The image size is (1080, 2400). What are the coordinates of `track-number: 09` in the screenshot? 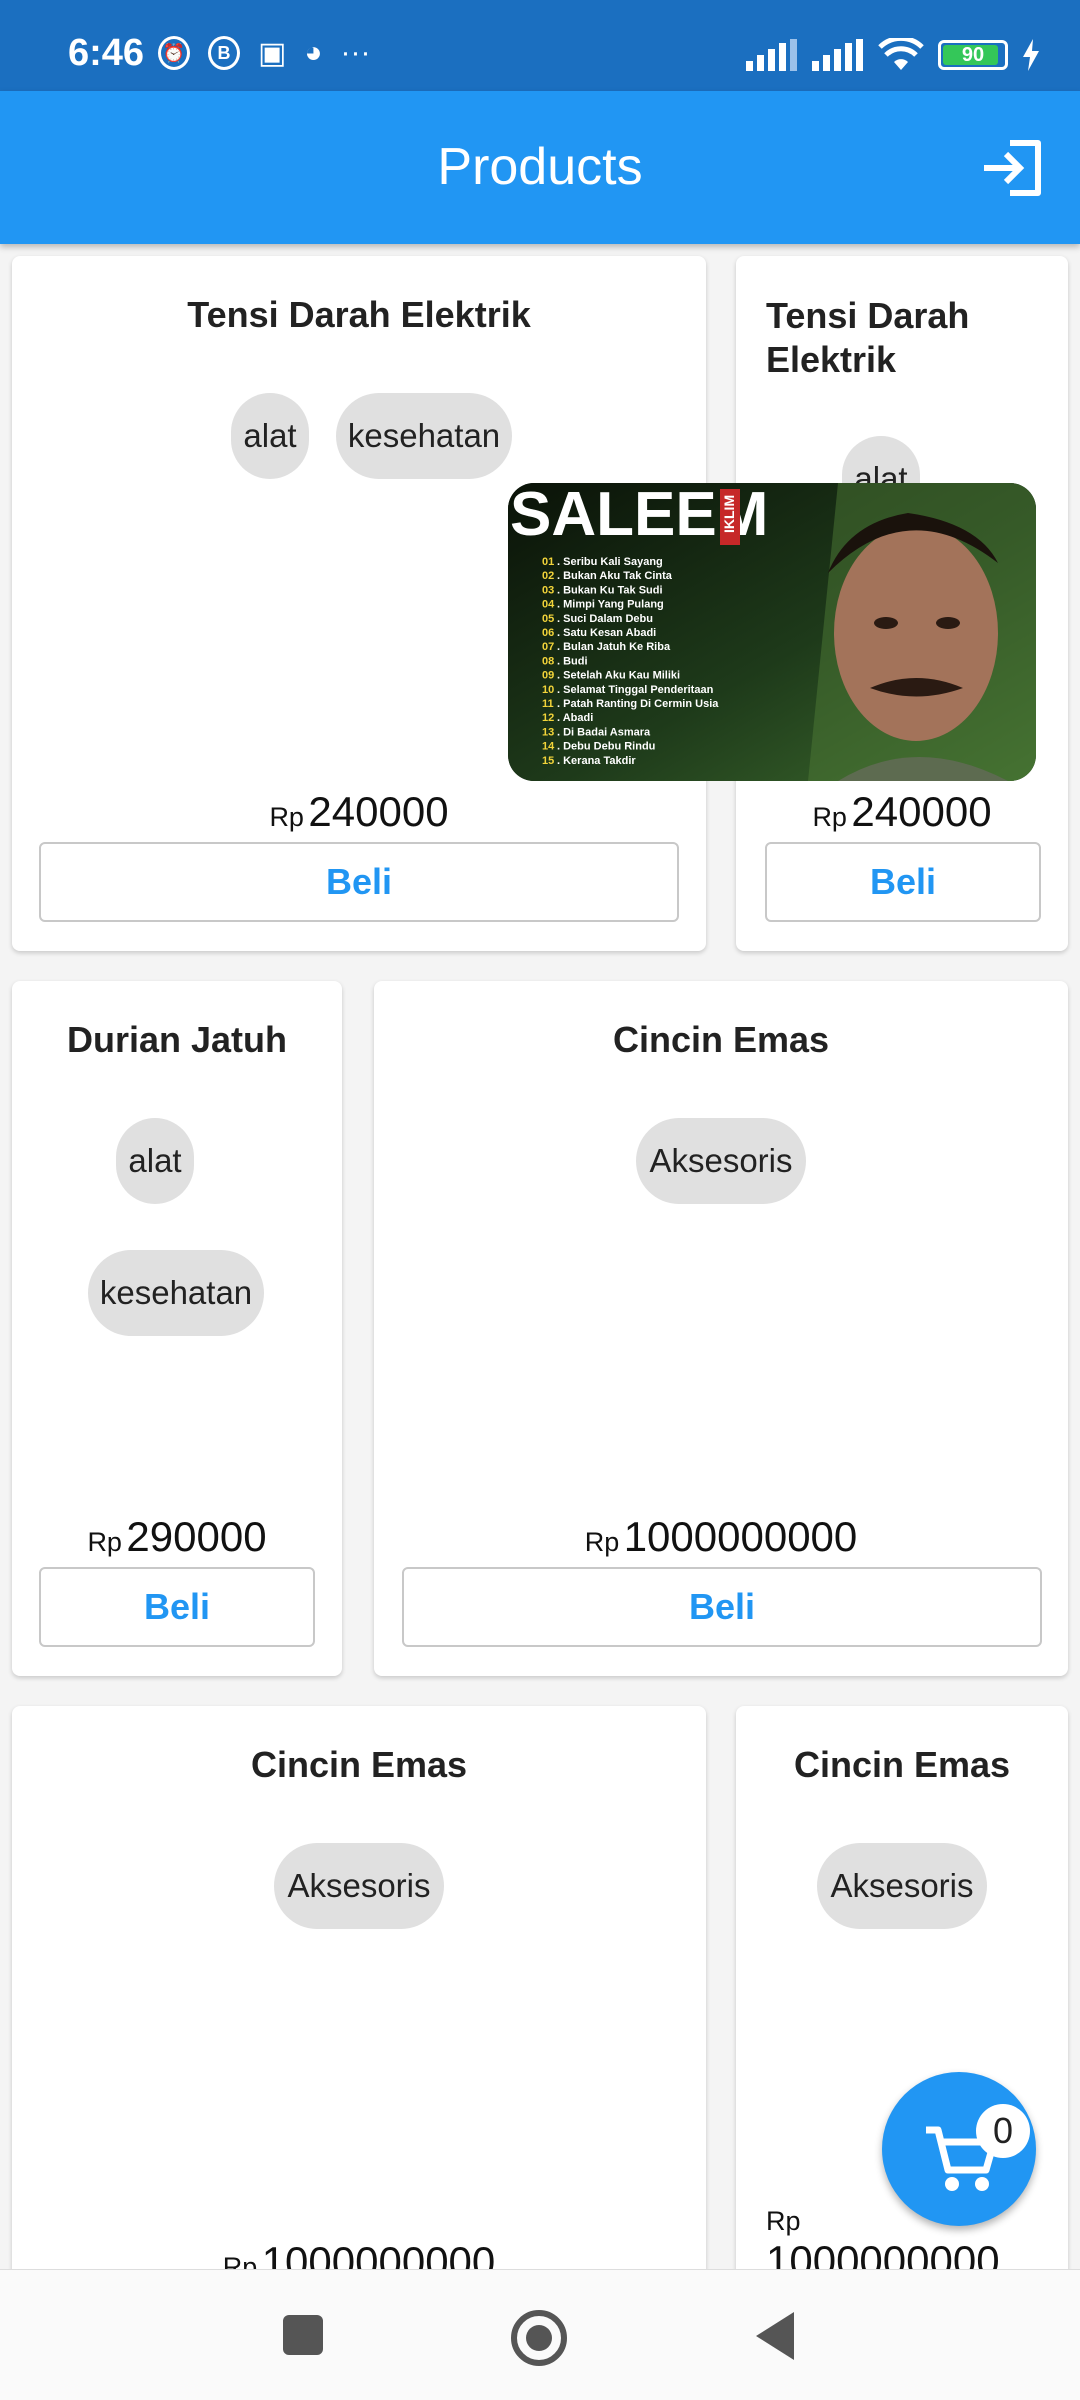 It's located at (548, 676).